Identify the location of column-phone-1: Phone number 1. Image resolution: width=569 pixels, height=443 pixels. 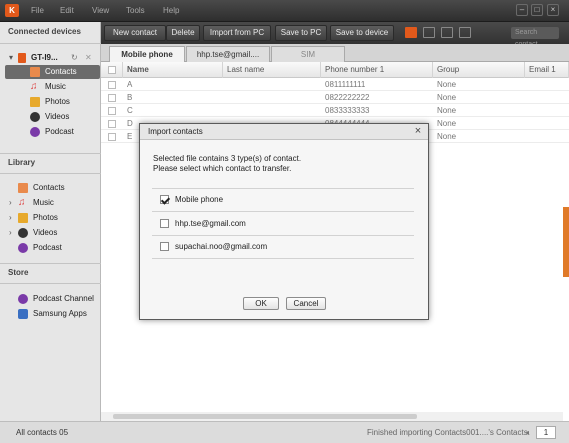
(377, 70).